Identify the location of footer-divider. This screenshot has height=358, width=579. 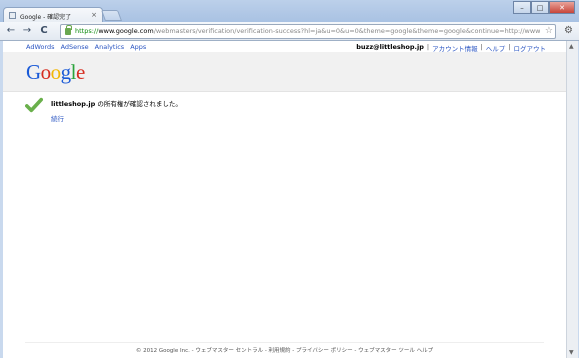
(284, 342).